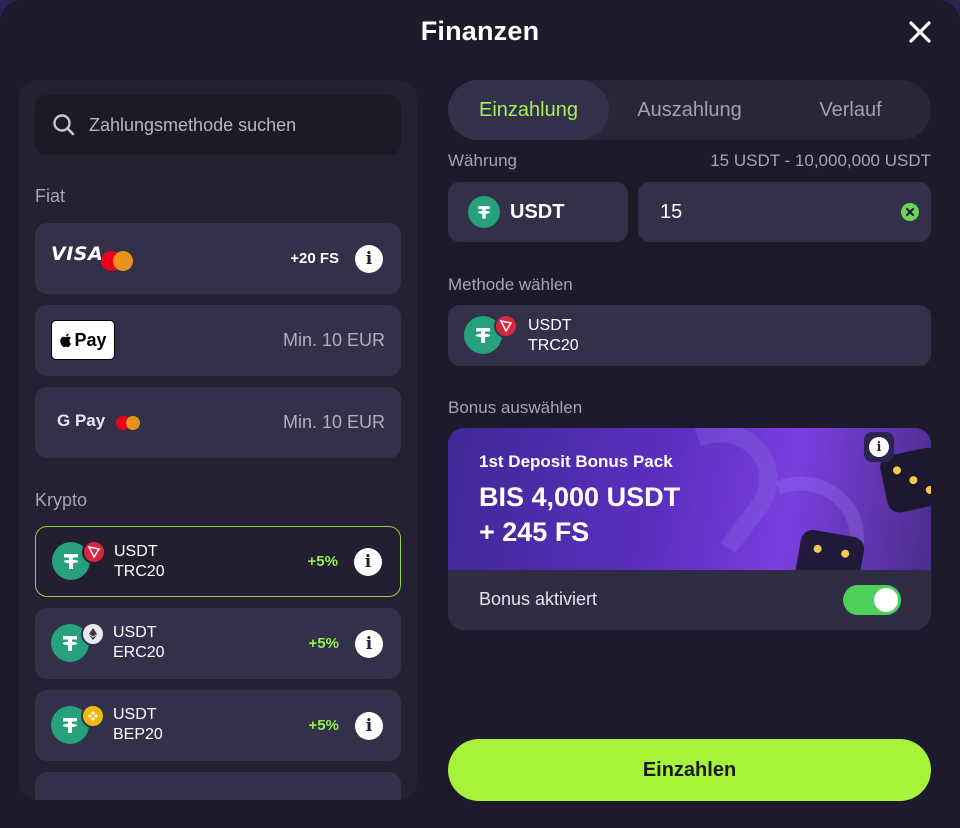  Describe the element at coordinates (218, 258) in the screenshot. I see `method-visa-mastercard: VISA +20 FS i` at that location.